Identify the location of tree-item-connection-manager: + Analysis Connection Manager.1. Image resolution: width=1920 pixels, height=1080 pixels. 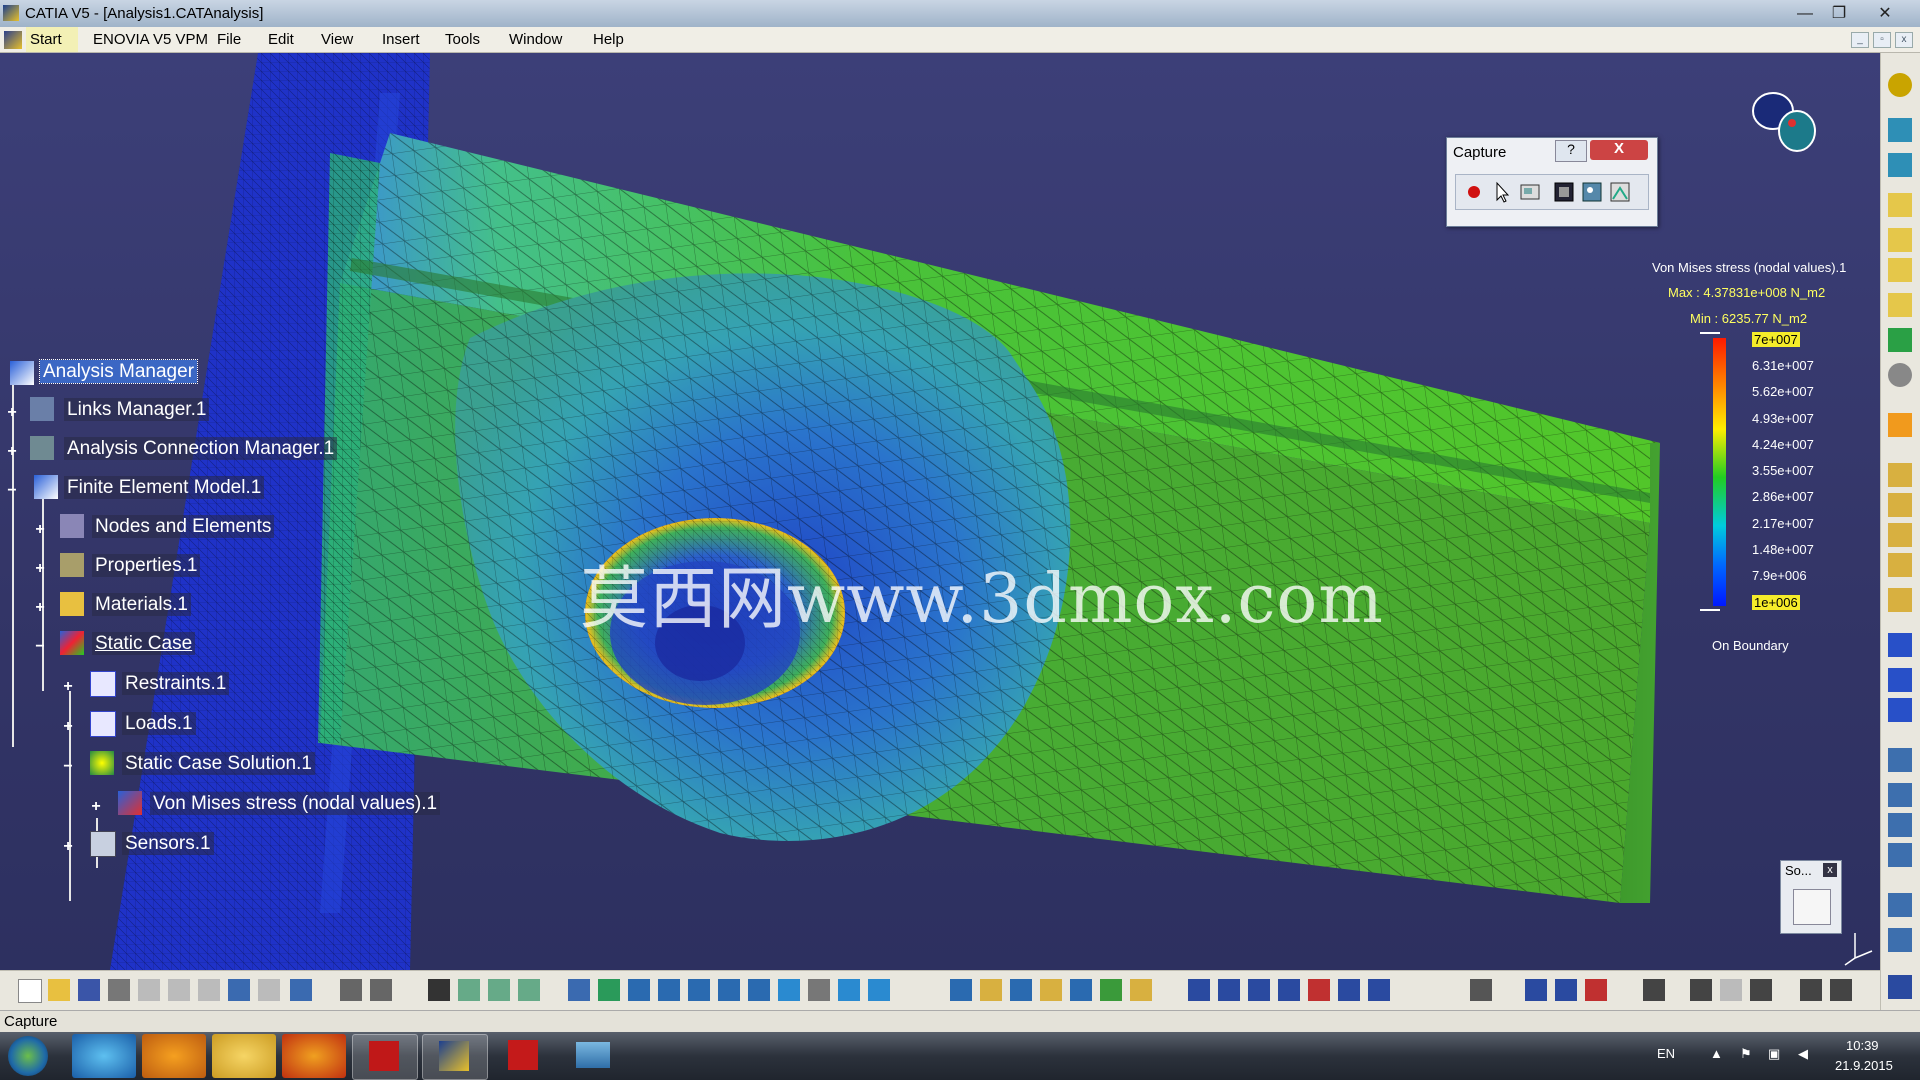
(171, 448).